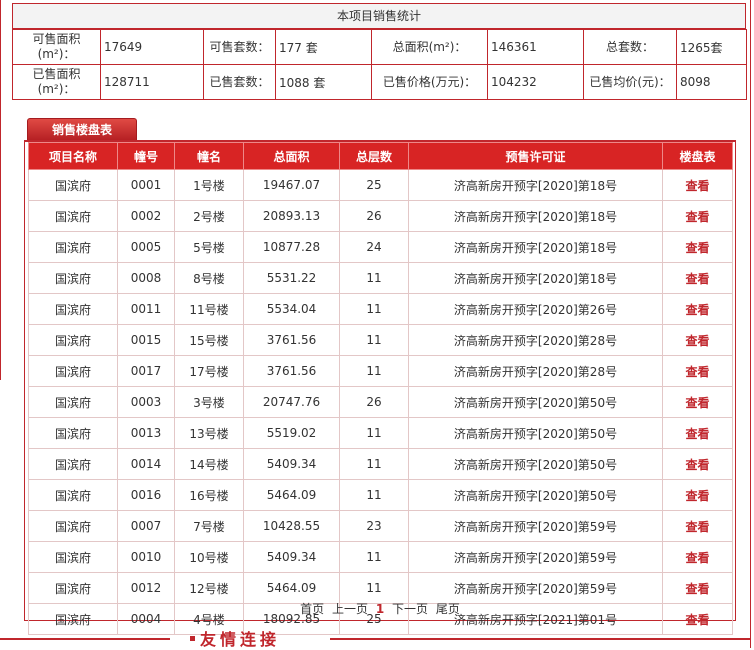 The height and width of the screenshot is (650, 754). What do you see at coordinates (291, 216) in the screenshot?
I see `cell-total-area: 20893.13` at bounding box center [291, 216].